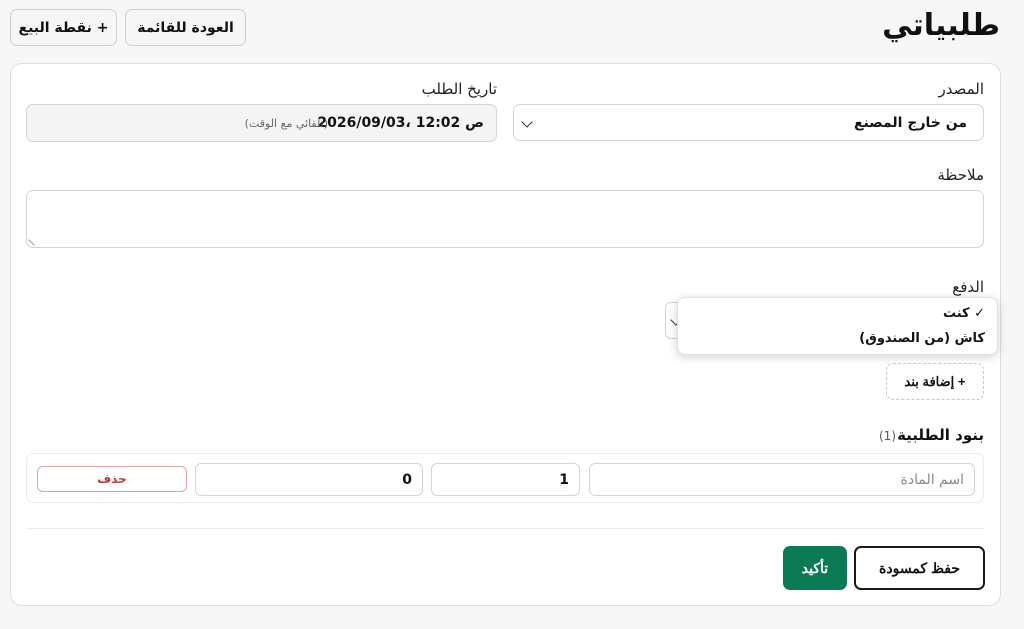  What do you see at coordinates (968, 287) in the screenshot?
I see `payment-label: الدفع` at bounding box center [968, 287].